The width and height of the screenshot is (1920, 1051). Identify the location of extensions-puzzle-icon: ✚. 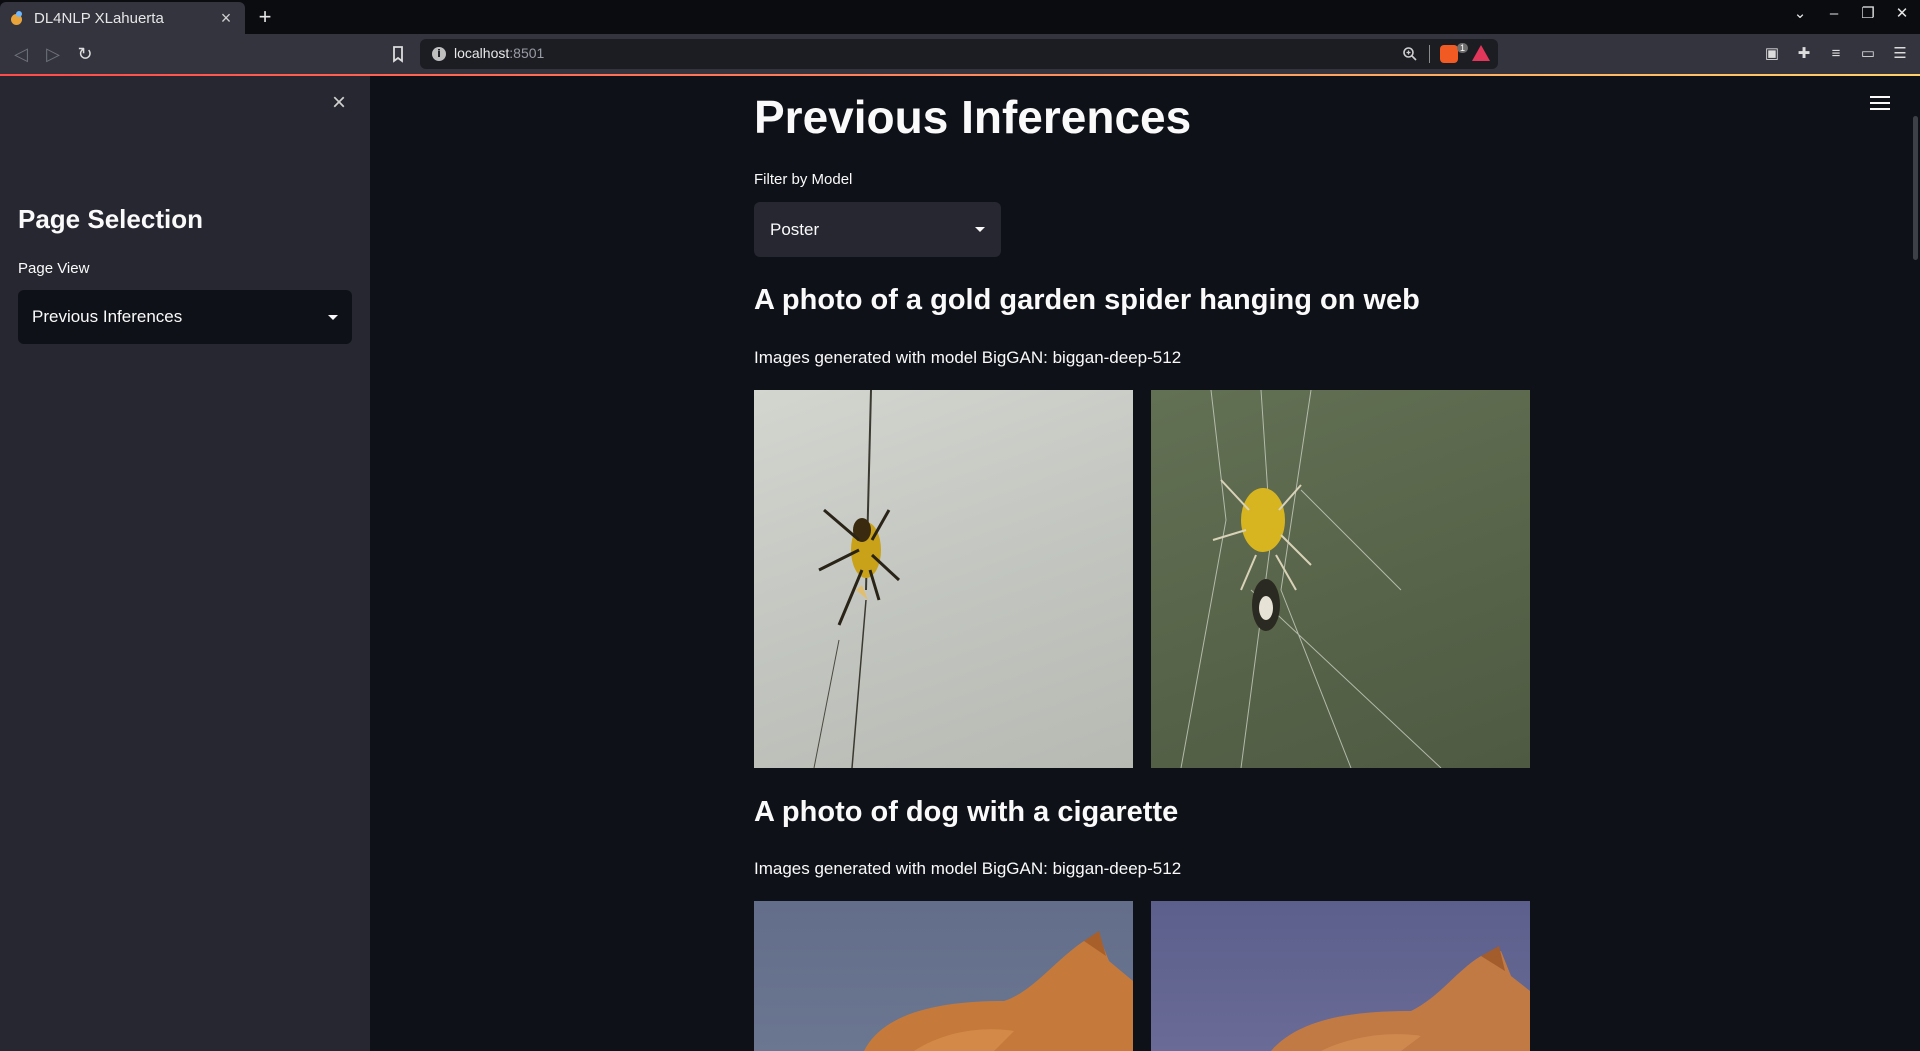
(1804, 53).